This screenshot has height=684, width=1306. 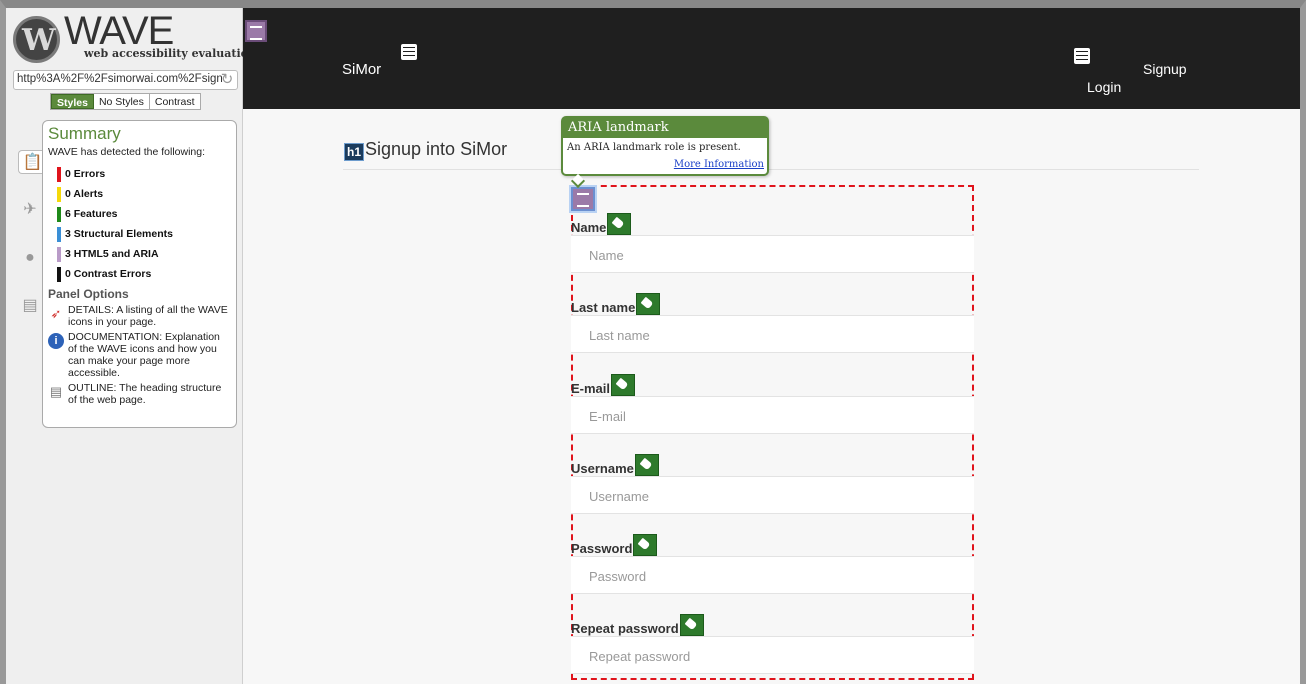 I want to click on tooltip-title: ARIA landmark, so click(x=665, y=128).